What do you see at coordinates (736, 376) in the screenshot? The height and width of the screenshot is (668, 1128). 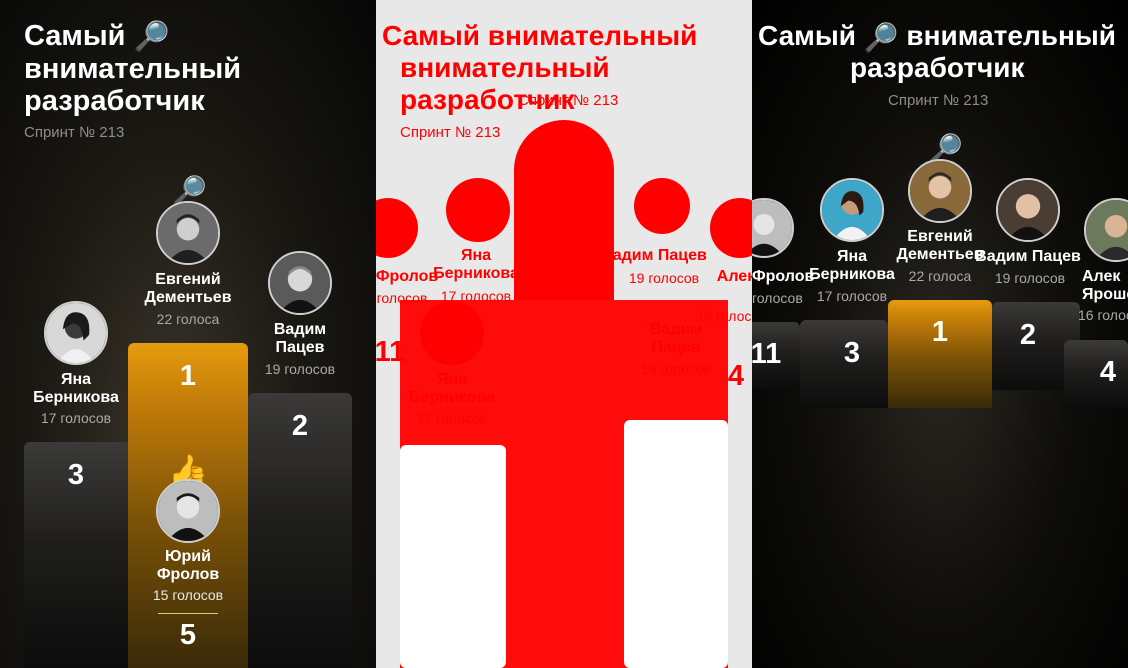 I see `diff-place-4: 4` at bounding box center [736, 376].